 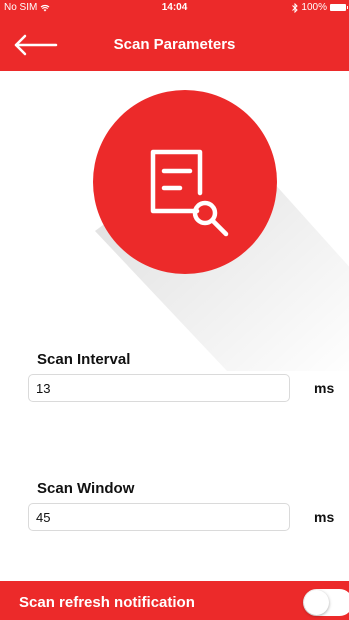 I want to click on scan-interval-label: Scan Interval, so click(x=84, y=359).